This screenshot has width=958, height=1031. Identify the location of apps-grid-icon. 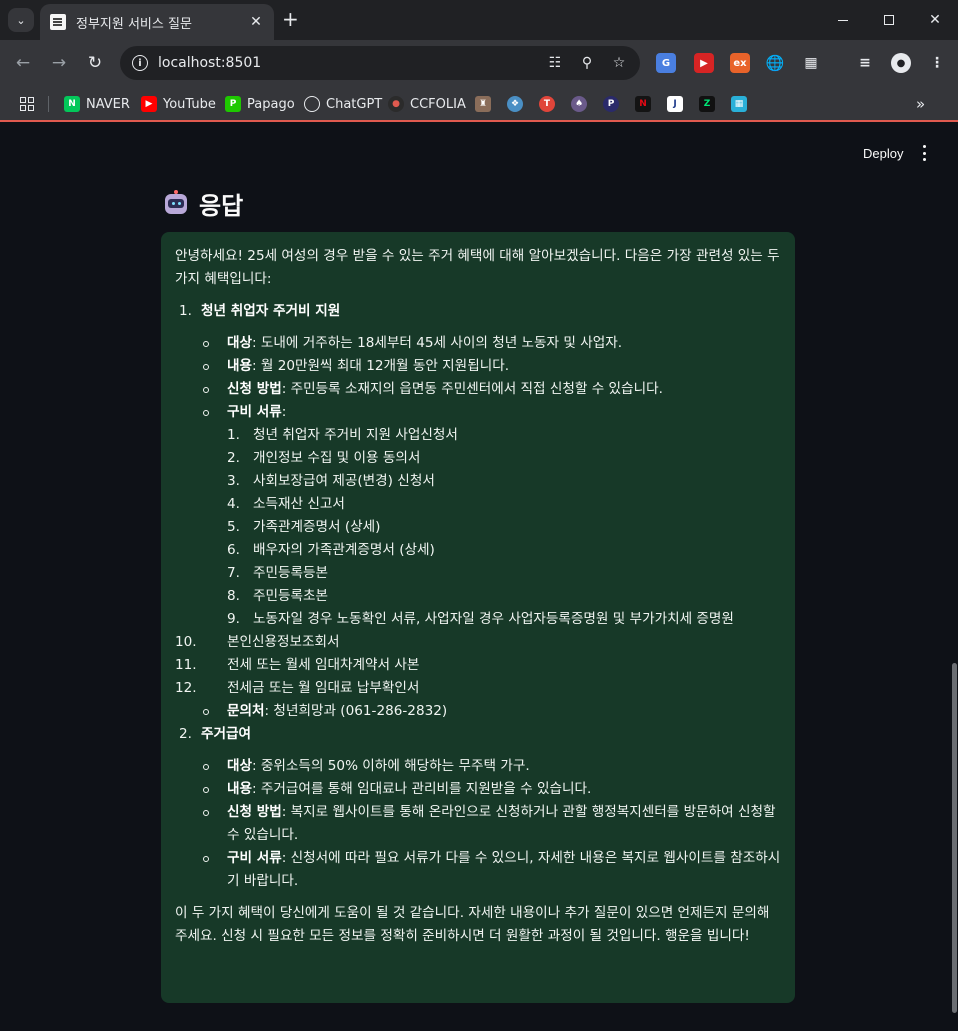
(27, 104).